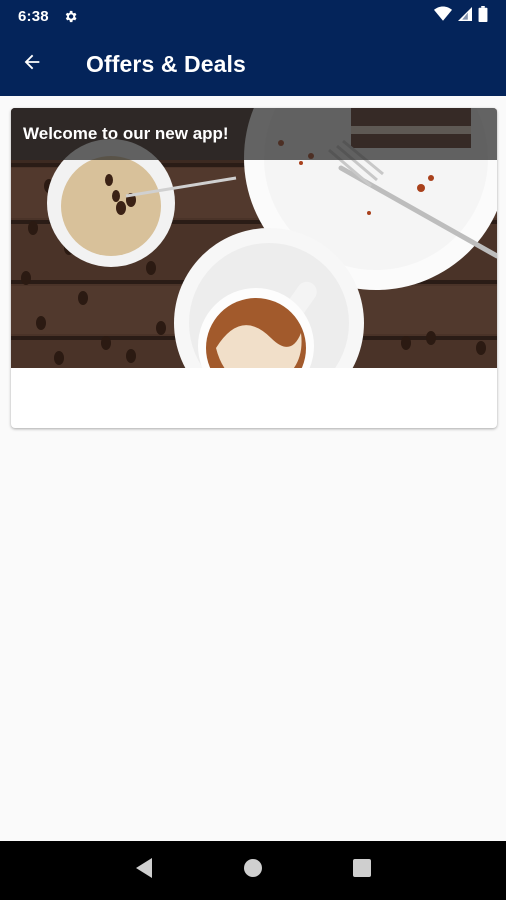 The height and width of the screenshot is (900, 506). I want to click on system-nav-bar, so click(253, 870).